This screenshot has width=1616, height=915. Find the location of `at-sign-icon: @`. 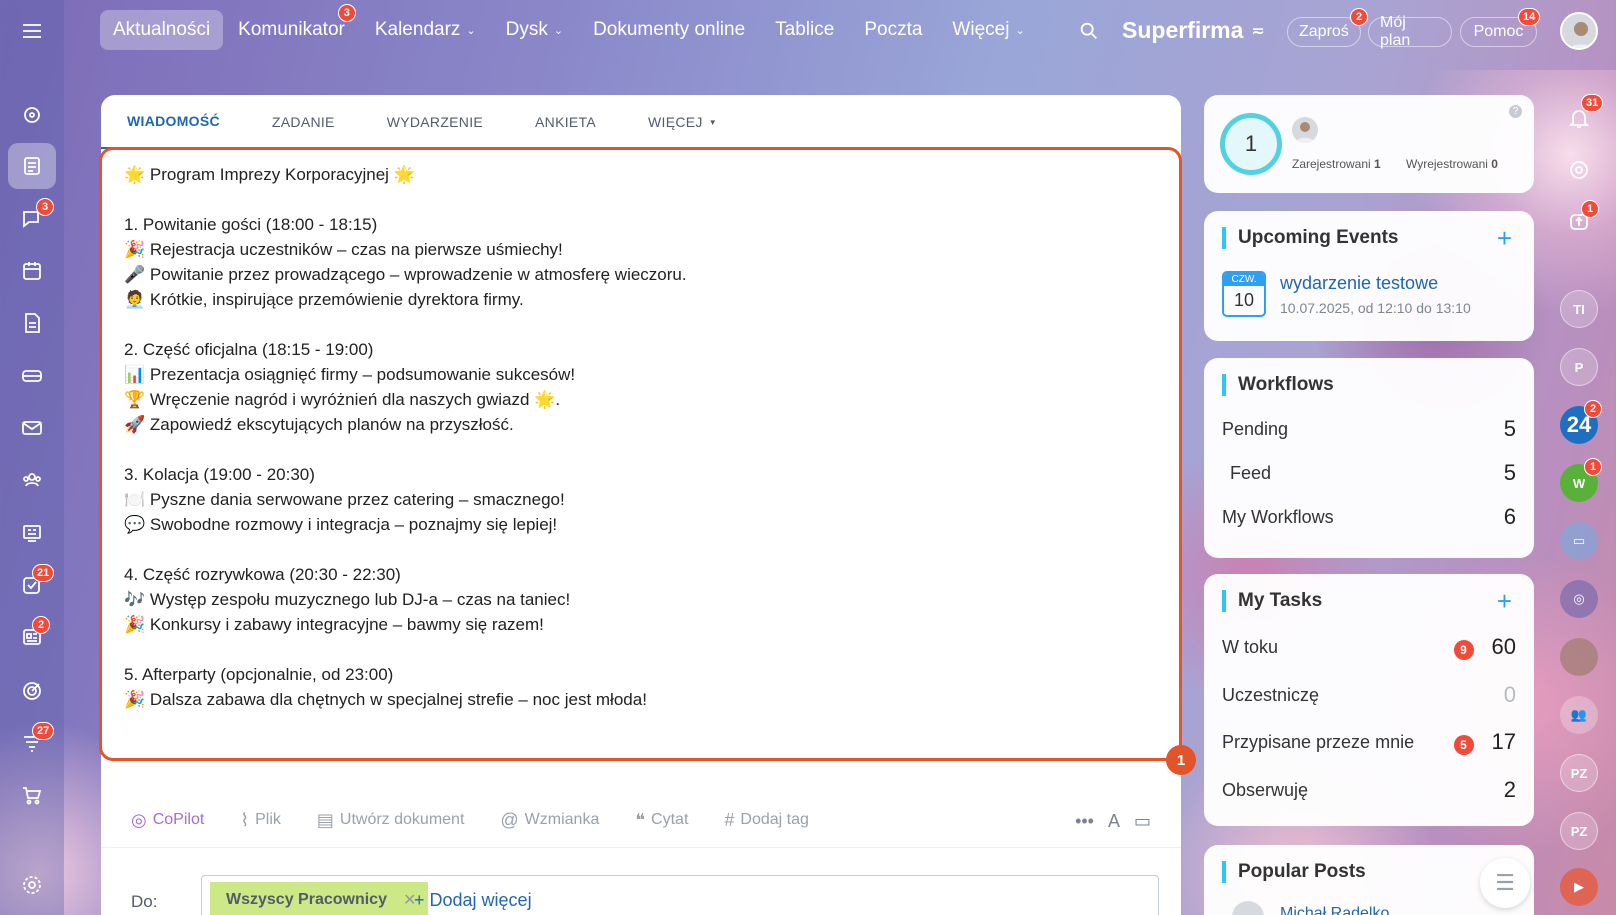

at-sign-icon: @ is located at coordinates (509, 819).